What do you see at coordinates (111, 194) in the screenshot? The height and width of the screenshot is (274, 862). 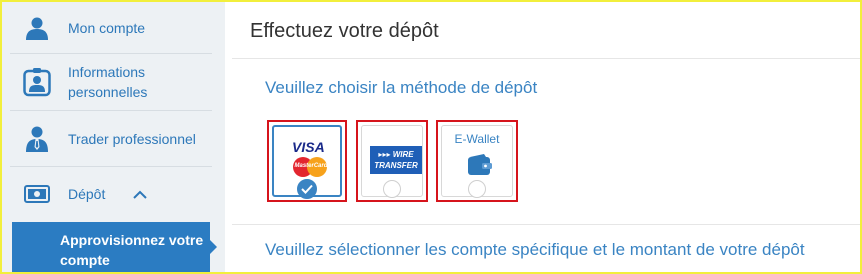 I see `sidebar-item-depot: Dépôt` at bounding box center [111, 194].